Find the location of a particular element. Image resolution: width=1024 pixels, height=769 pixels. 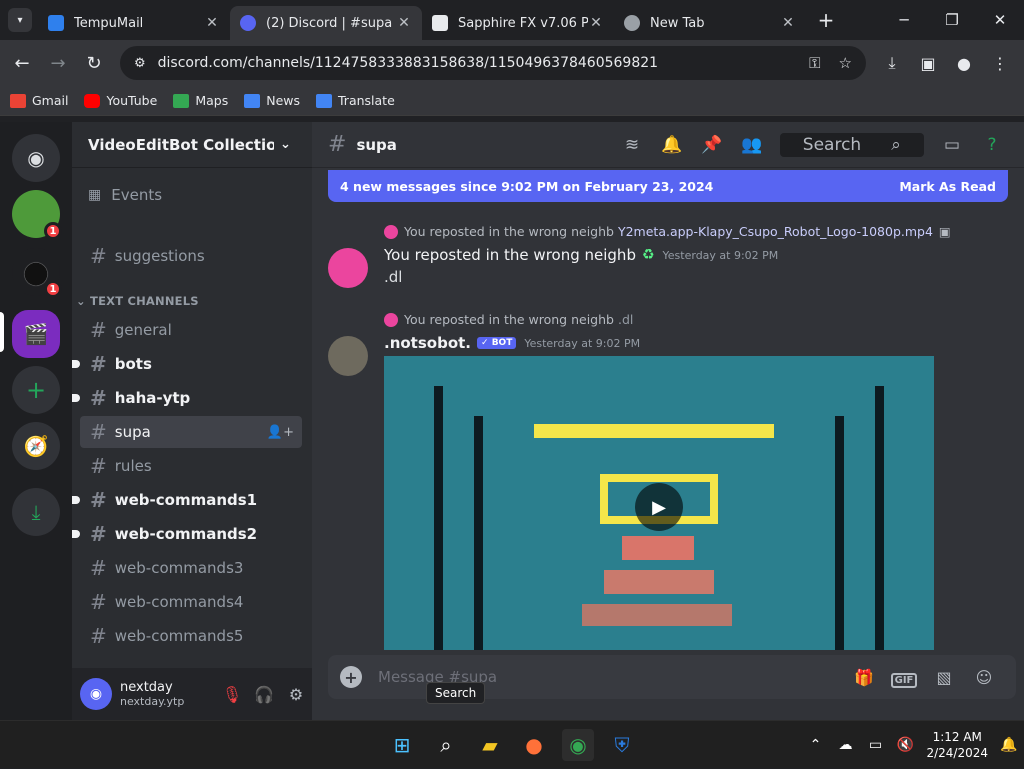

bookmark-maps: Maps is located at coordinates (200, 100).